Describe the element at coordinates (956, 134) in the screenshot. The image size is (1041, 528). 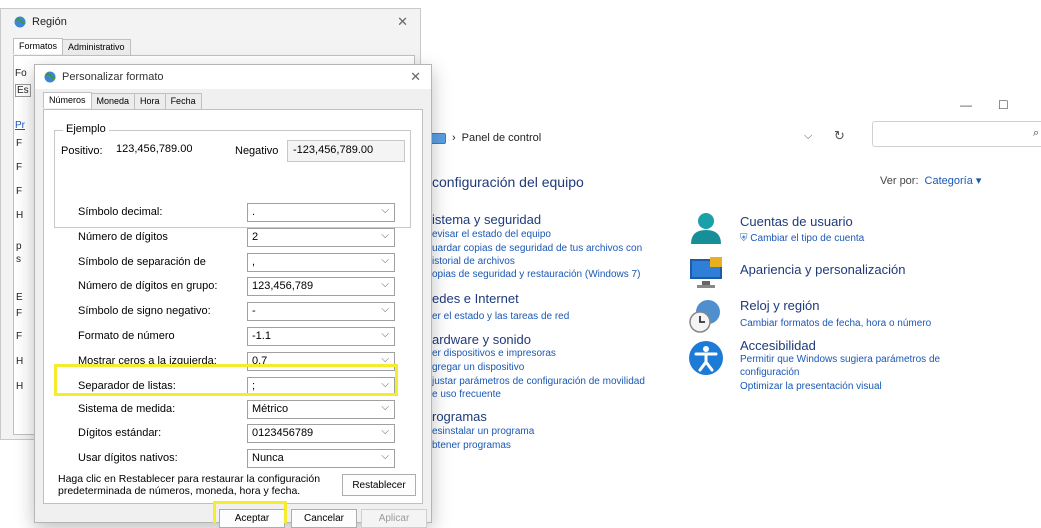
I see `search-input: ⌕` at that location.